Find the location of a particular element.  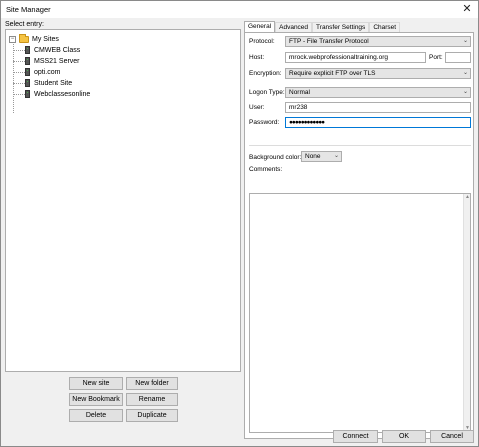

user-input: mr238 is located at coordinates (378, 107).